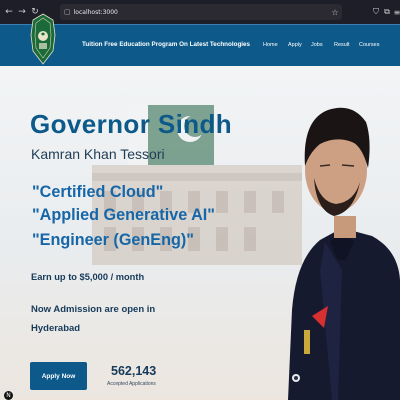  Describe the element at coordinates (376, 12) in the screenshot. I see `shield-icon: ⛉` at that location.